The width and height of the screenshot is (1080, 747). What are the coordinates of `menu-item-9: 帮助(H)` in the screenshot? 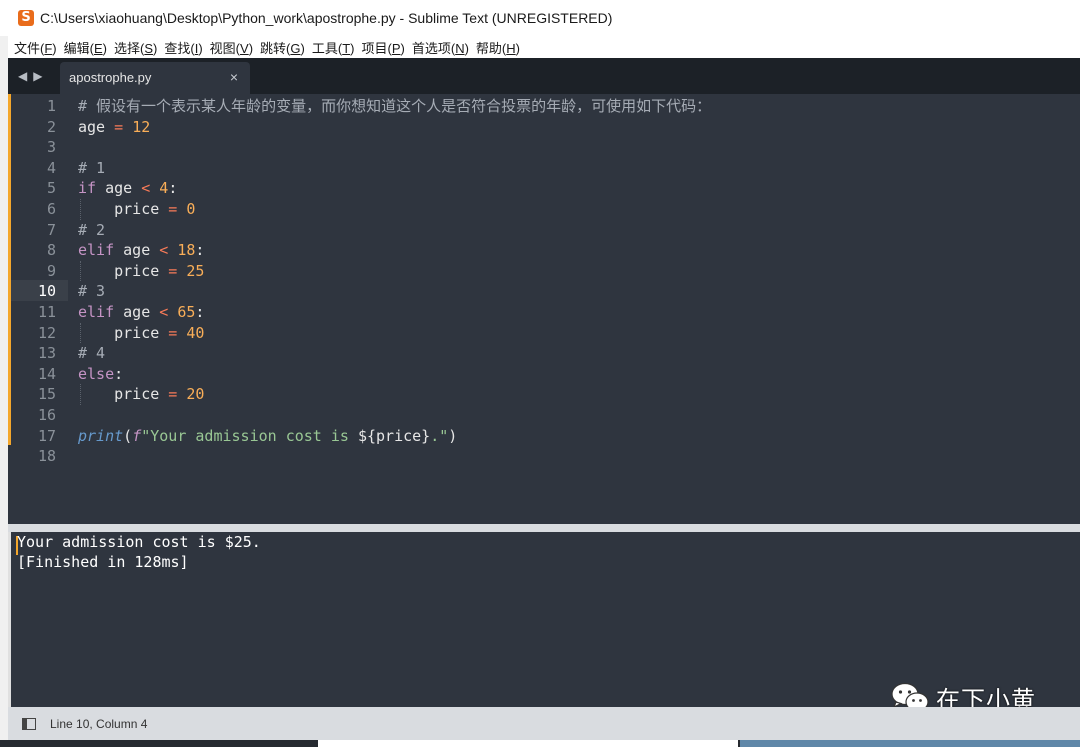 It's located at (498, 47).